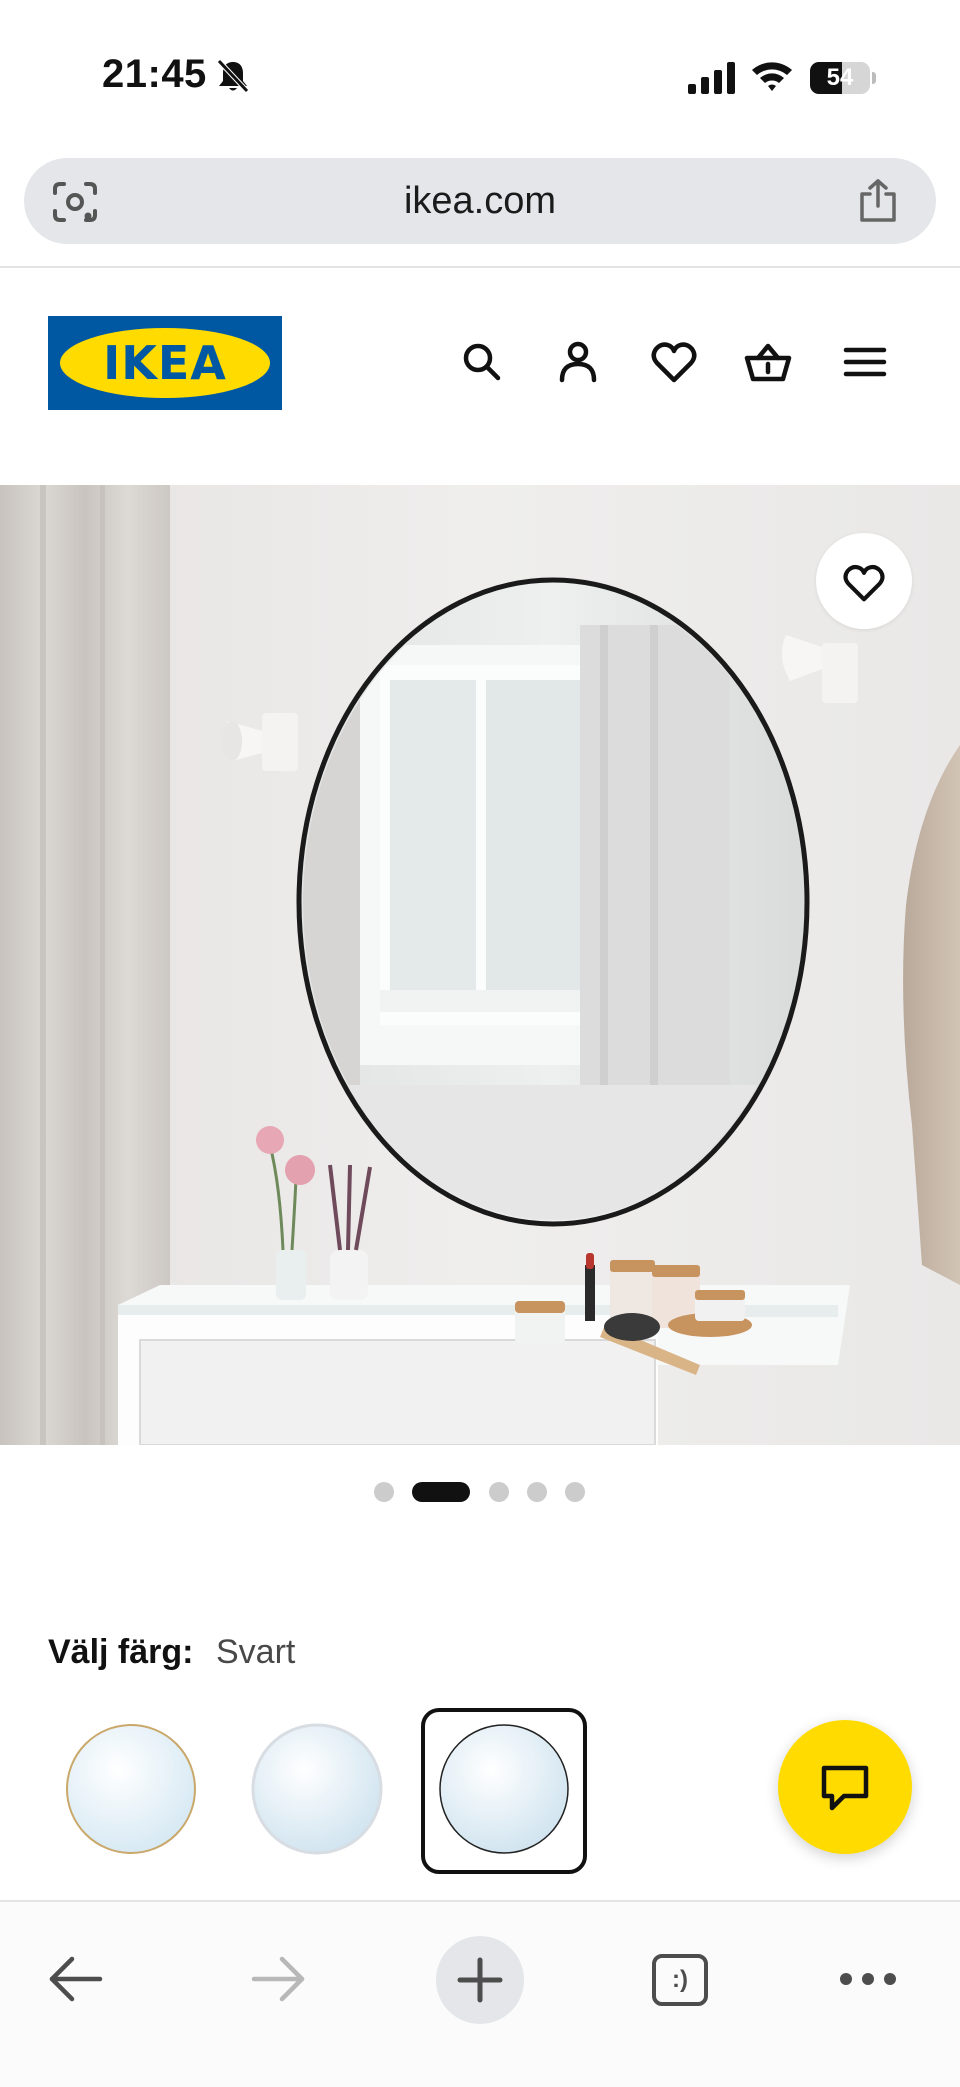 Image resolution: width=960 pixels, height=2087 pixels. I want to click on favorite-button, so click(864, 581).